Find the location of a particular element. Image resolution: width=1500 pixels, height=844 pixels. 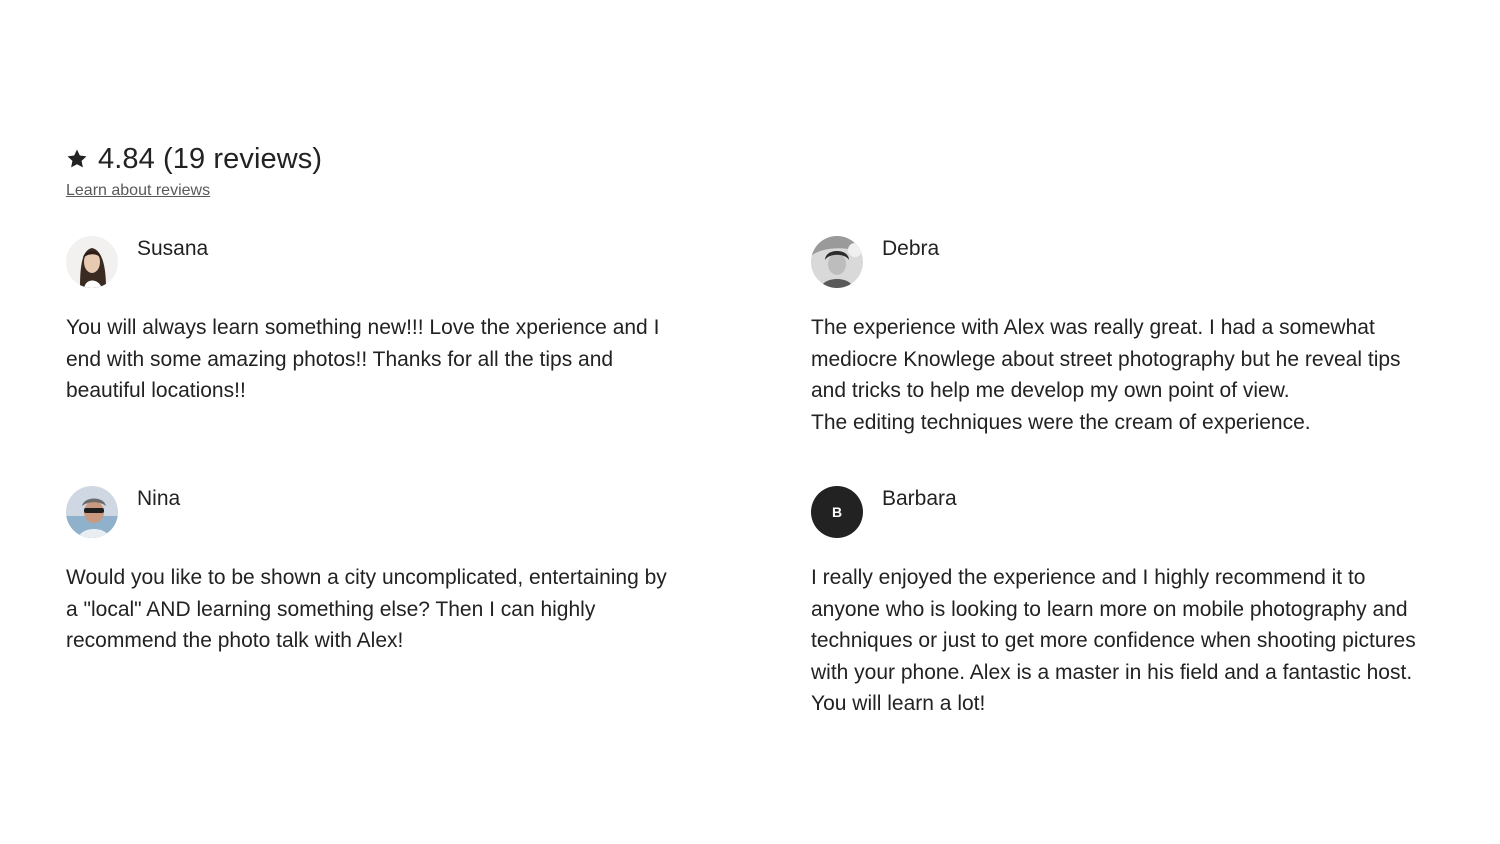

reviewer-info: Debra is located at coordinates (910, 256).